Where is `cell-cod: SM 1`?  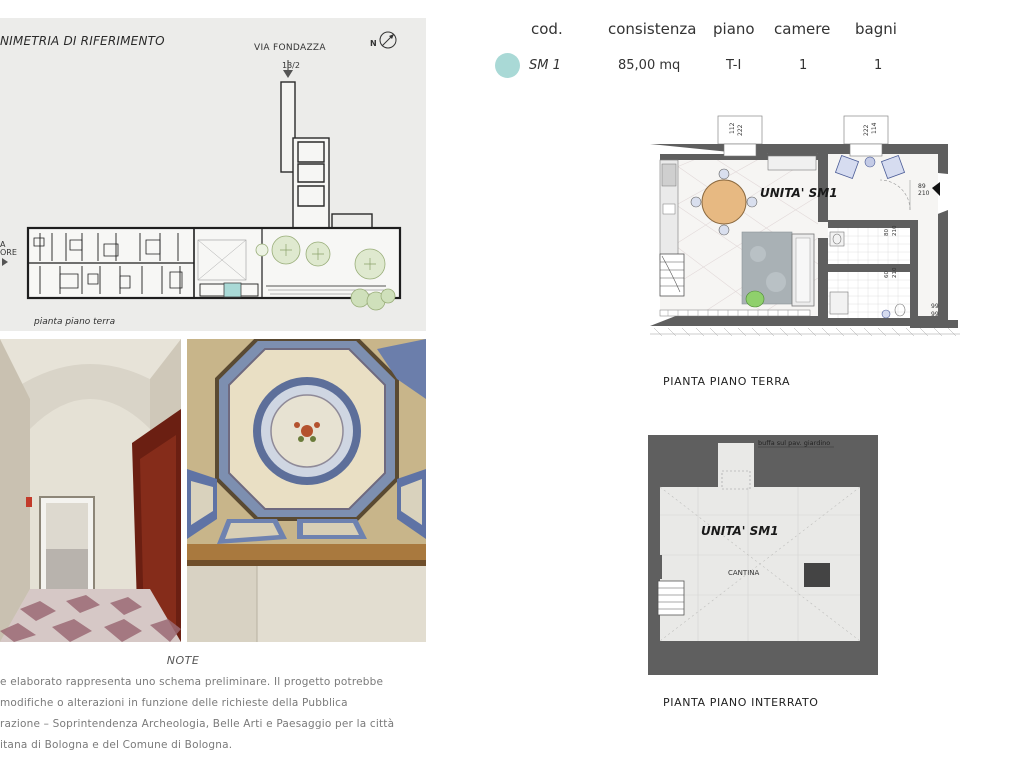 cell-cod: SM 1 is located at coordinates (545, 65).